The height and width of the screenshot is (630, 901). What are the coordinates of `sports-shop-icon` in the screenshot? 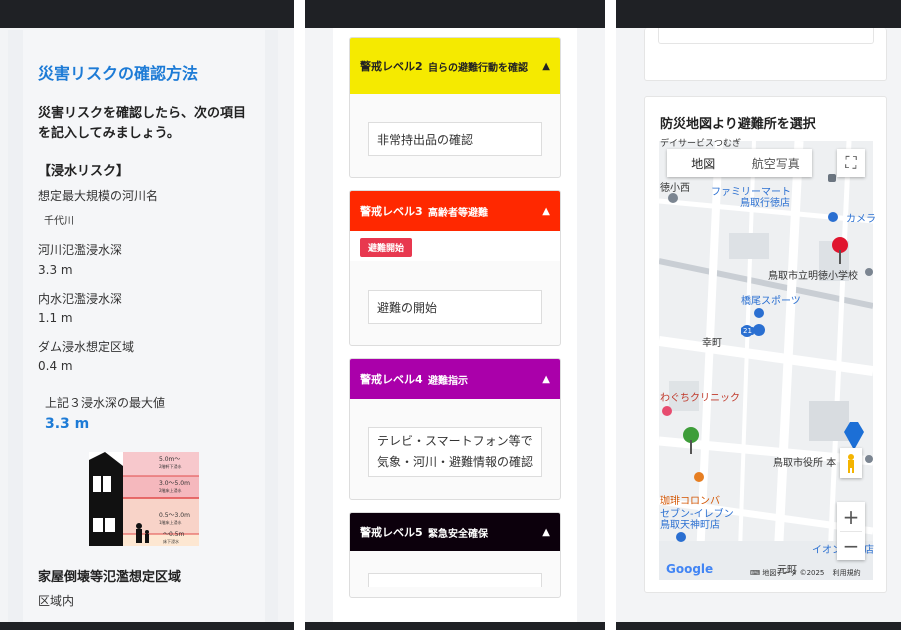 It's located at (759, 313).